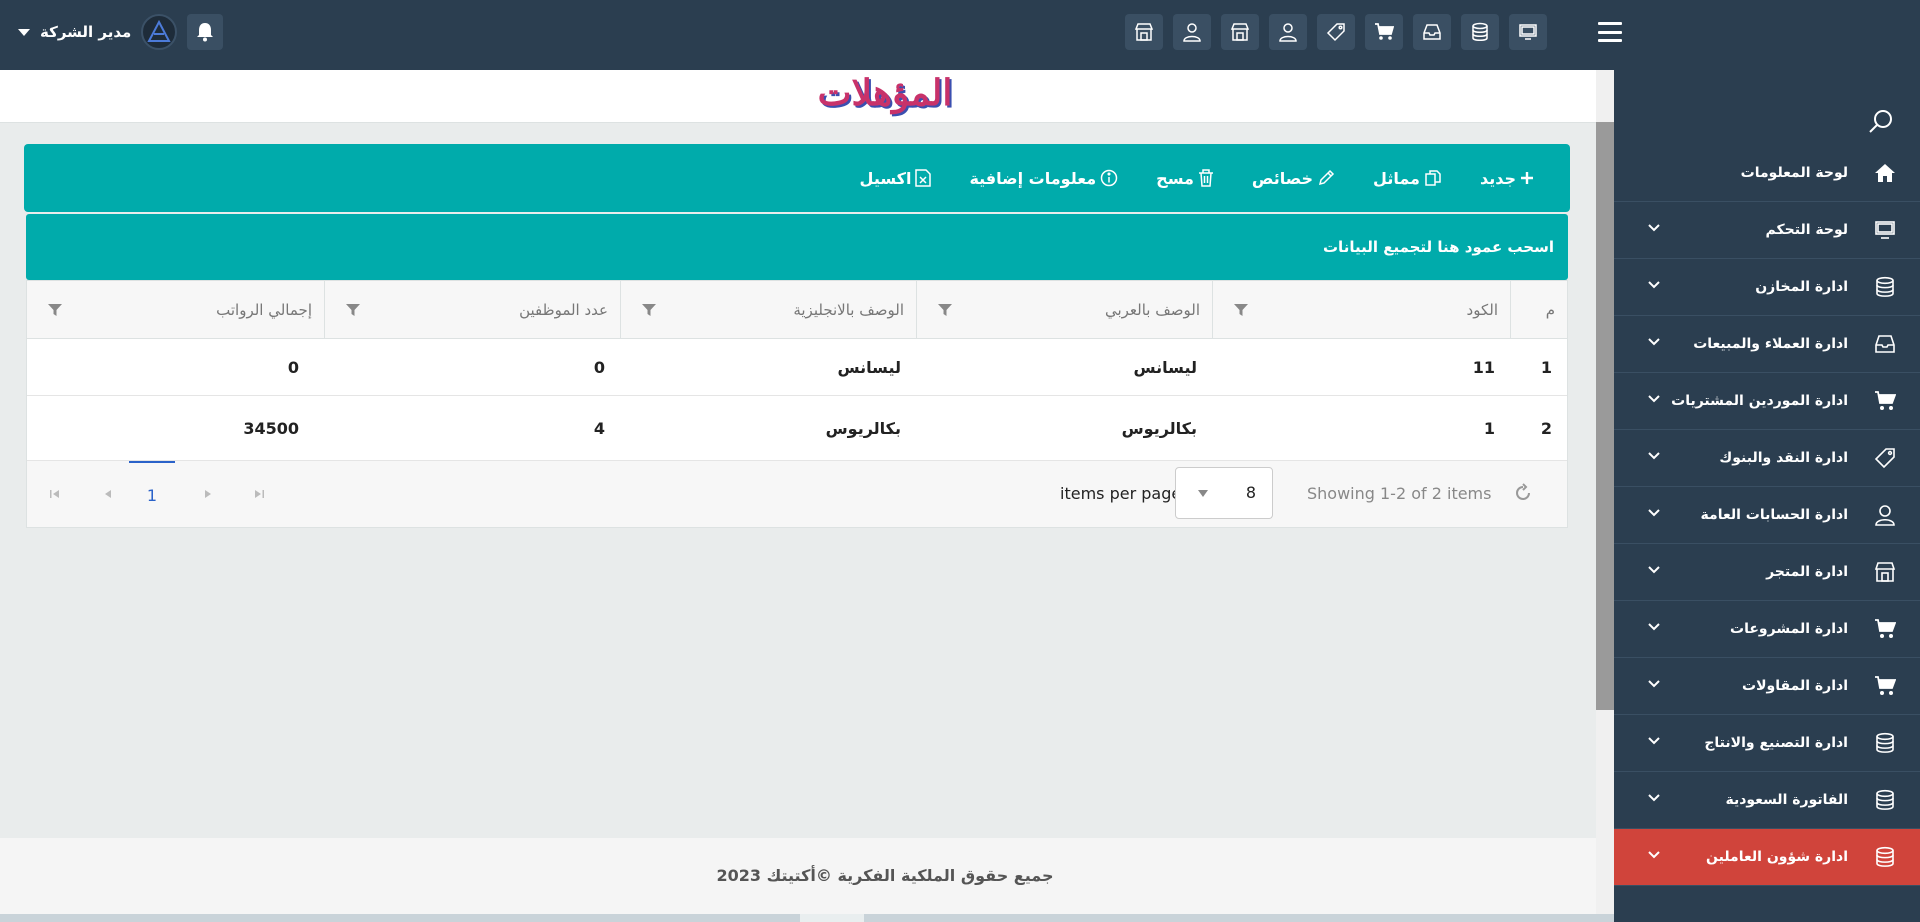 The image size is (1920, 922). What do you see at coordinates (1770, 344) in the screenshot?
I see `sidebar-item-label: ادارة العملاء والمبيعات` at bounding box center [1770, 344].